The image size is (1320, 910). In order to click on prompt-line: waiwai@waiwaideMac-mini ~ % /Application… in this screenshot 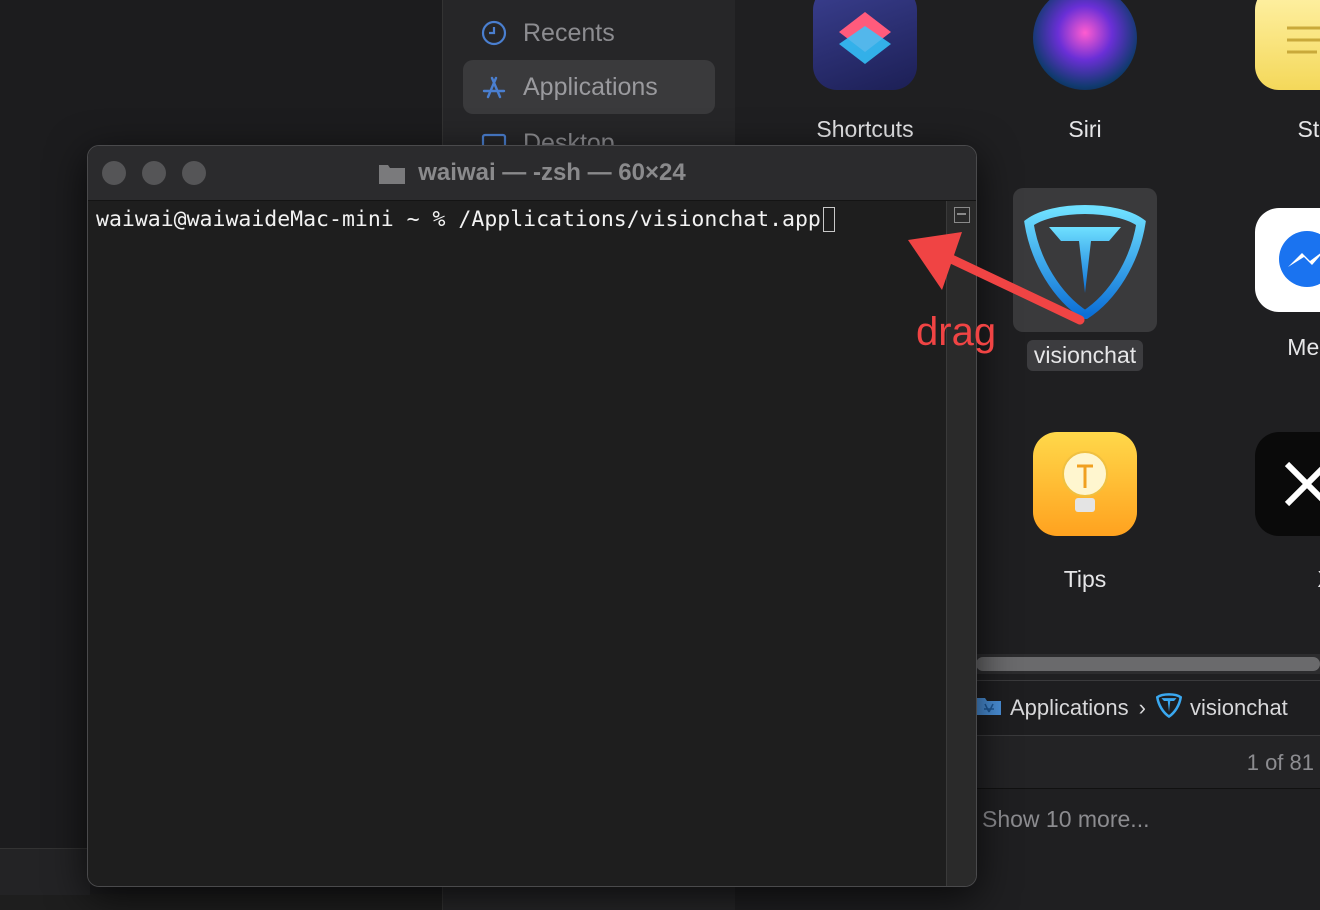, I will do `click(465, 219)`.